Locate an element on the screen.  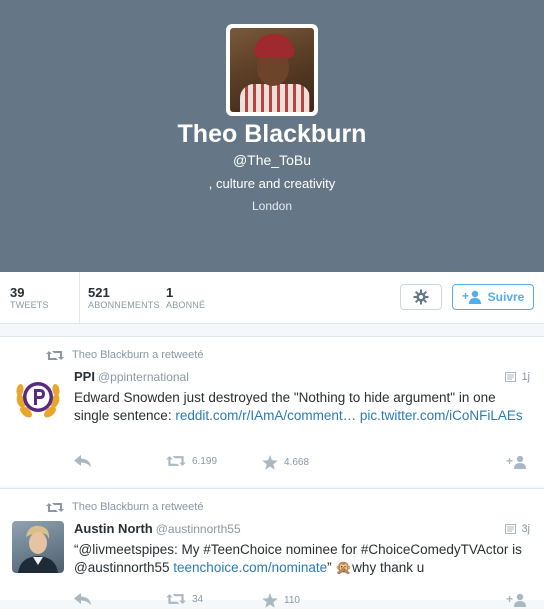
tweet-timestamp: 1j is located at coordinates (517, 377).